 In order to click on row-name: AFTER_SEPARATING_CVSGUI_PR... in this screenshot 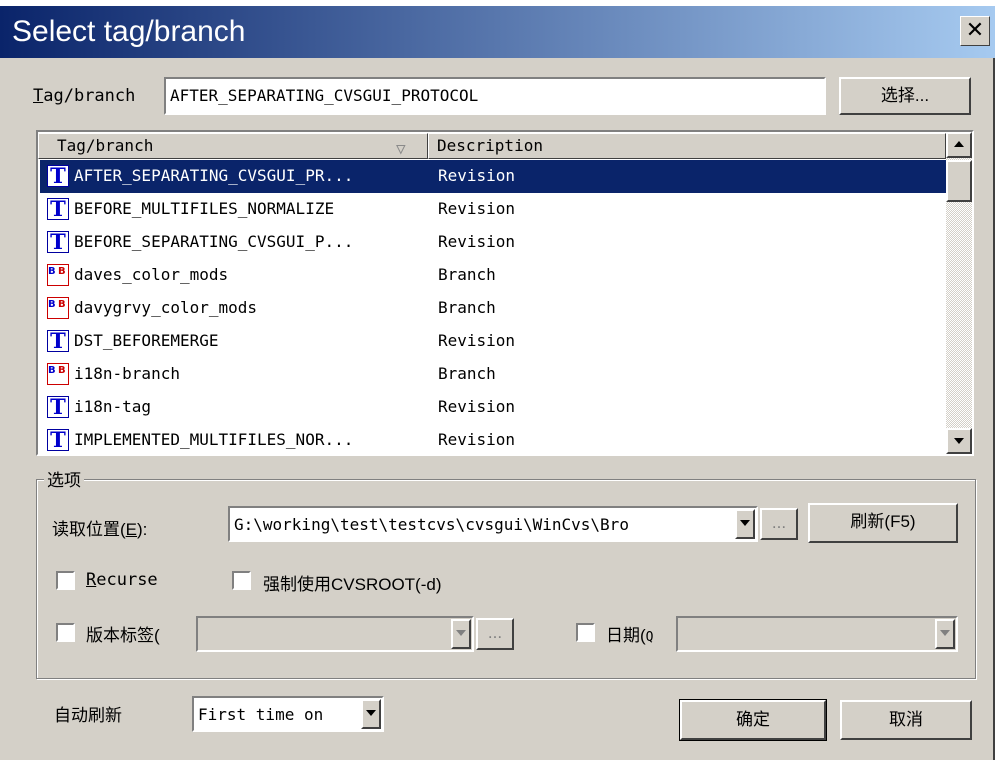, I will do `click(214, 175)`.